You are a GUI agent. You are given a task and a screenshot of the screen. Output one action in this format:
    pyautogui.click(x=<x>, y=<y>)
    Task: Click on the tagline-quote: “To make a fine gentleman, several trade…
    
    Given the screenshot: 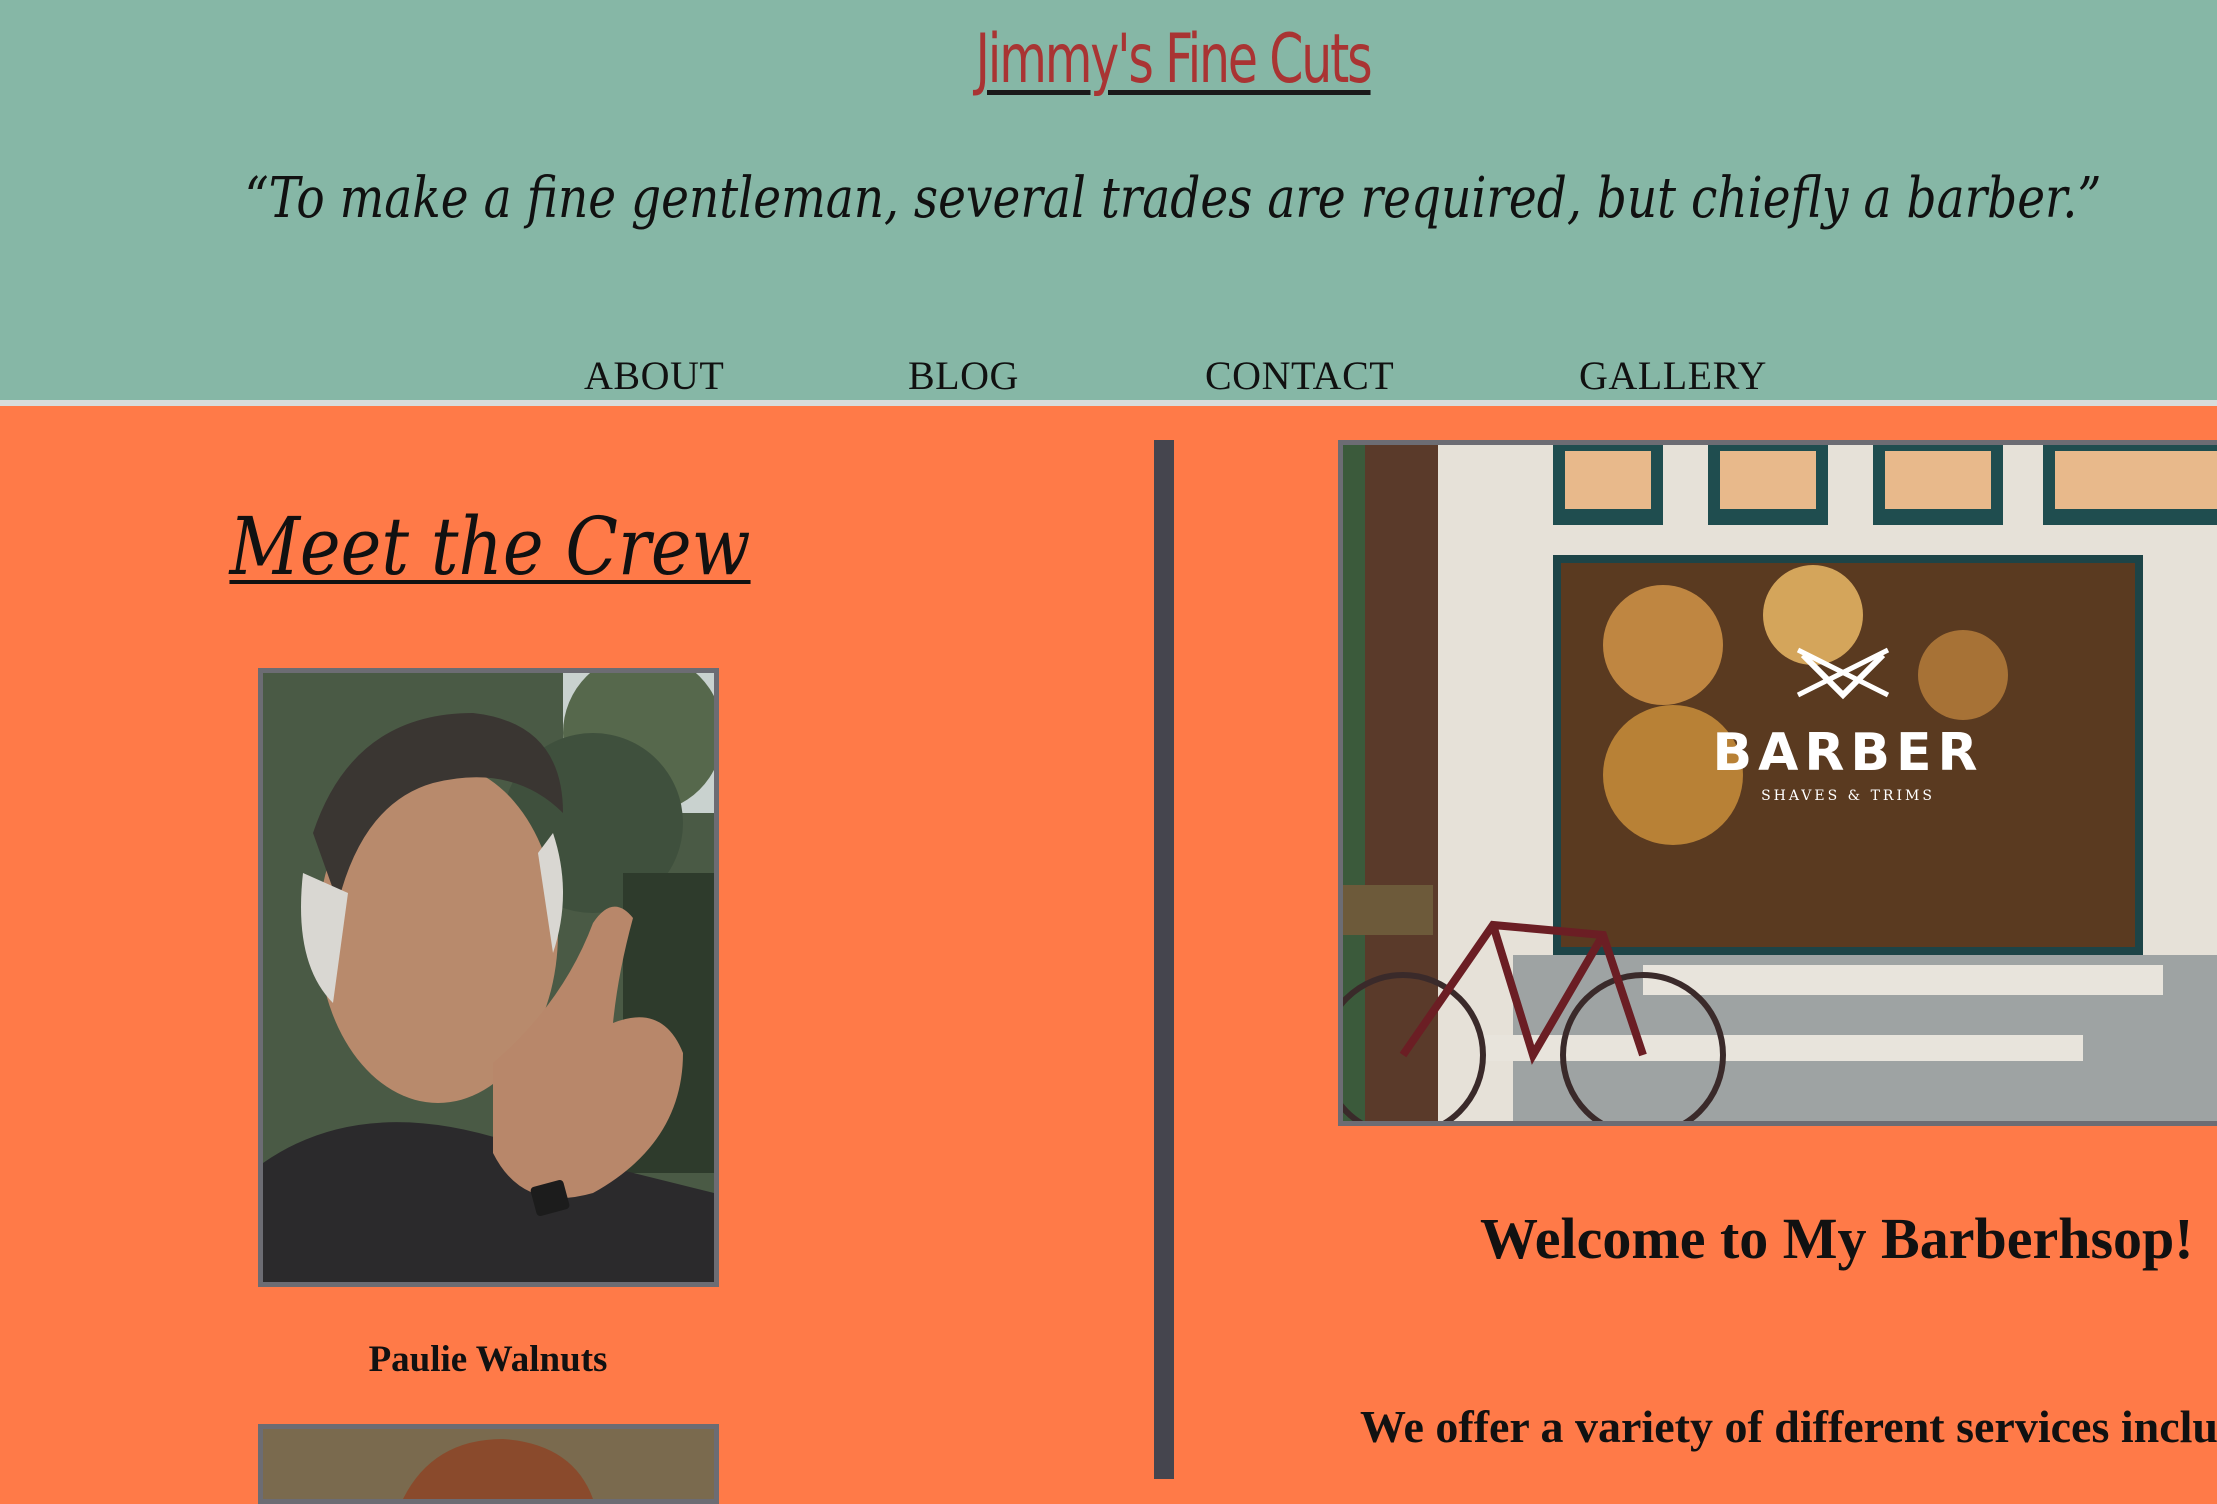 What is the action you would take?
    pyautogui.click(x=1173, y=198)
    